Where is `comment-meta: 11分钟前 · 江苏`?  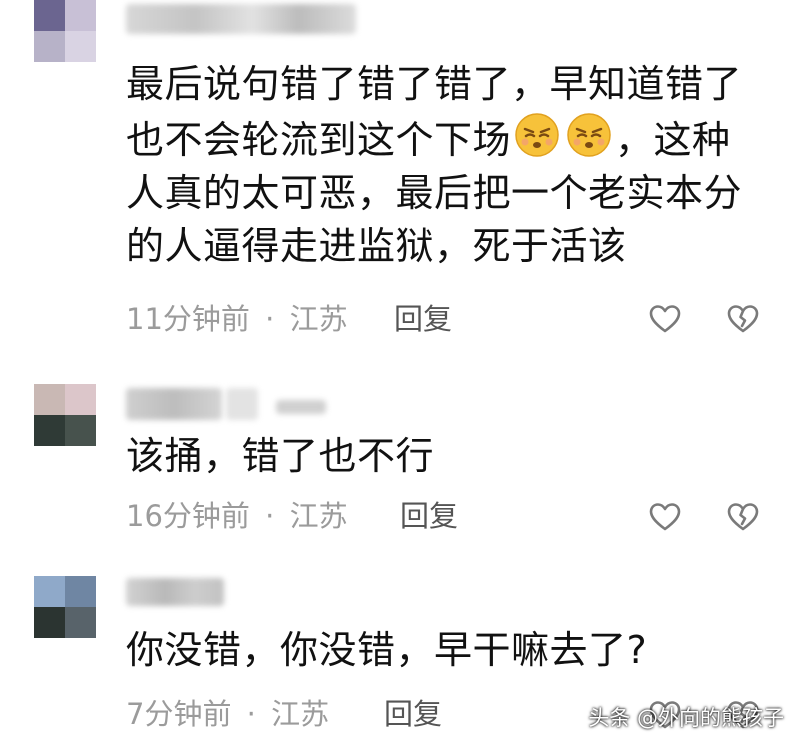 comment-meta: 11分钟前 · 江苏 is located at coordinates (237, 319).